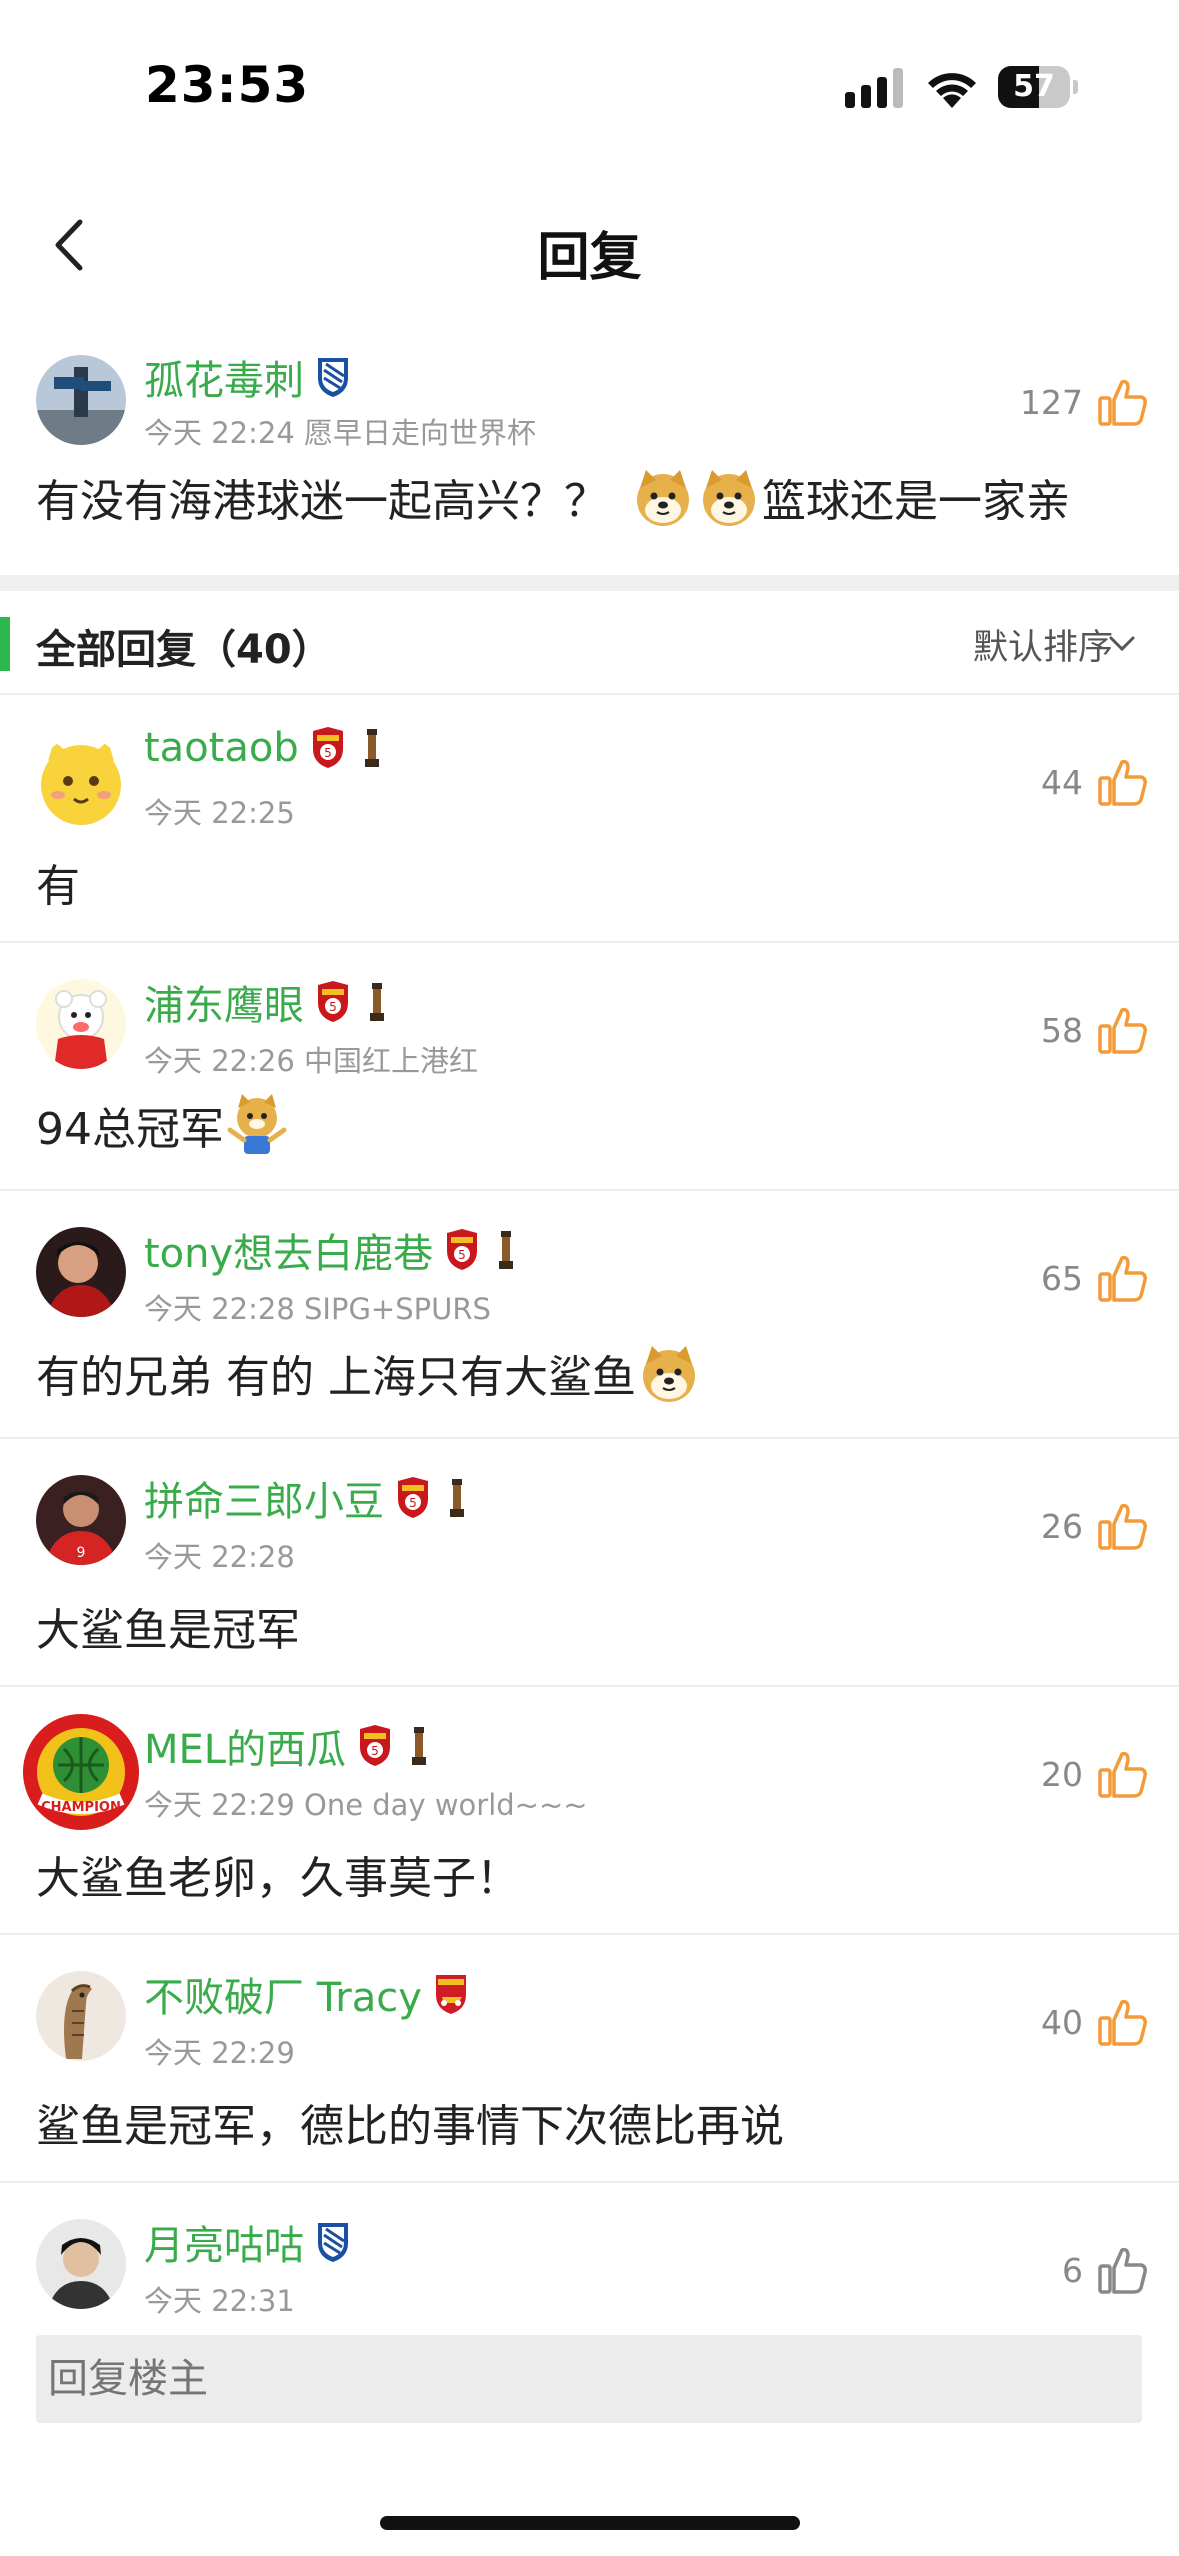 The height and width of the screenshot is (2556, 1179). Describe the element at coordinates (589, 457) in the screenshot. I see `original-post: 孤花毒刺 今天 22:24 愿早日走向世界杯 127 有没有海港球迷一起高兴？？` at that location.